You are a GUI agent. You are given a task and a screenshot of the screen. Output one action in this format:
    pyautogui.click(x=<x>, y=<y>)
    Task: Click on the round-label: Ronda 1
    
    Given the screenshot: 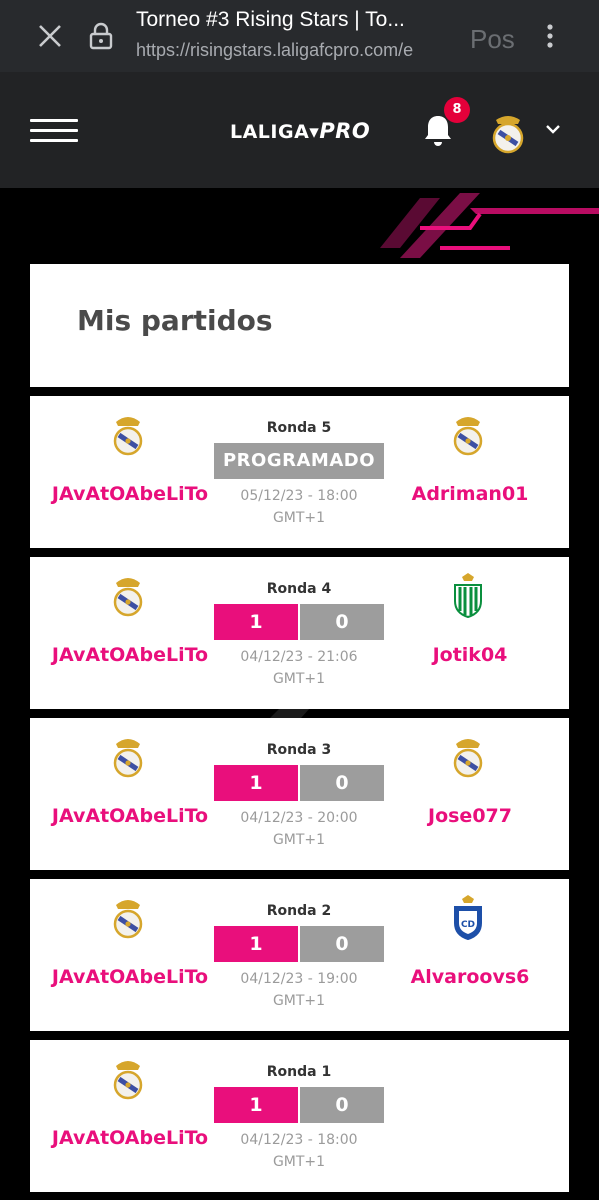 What is the action you would take?
    pyautogui.click(x=299, y=1072)
    